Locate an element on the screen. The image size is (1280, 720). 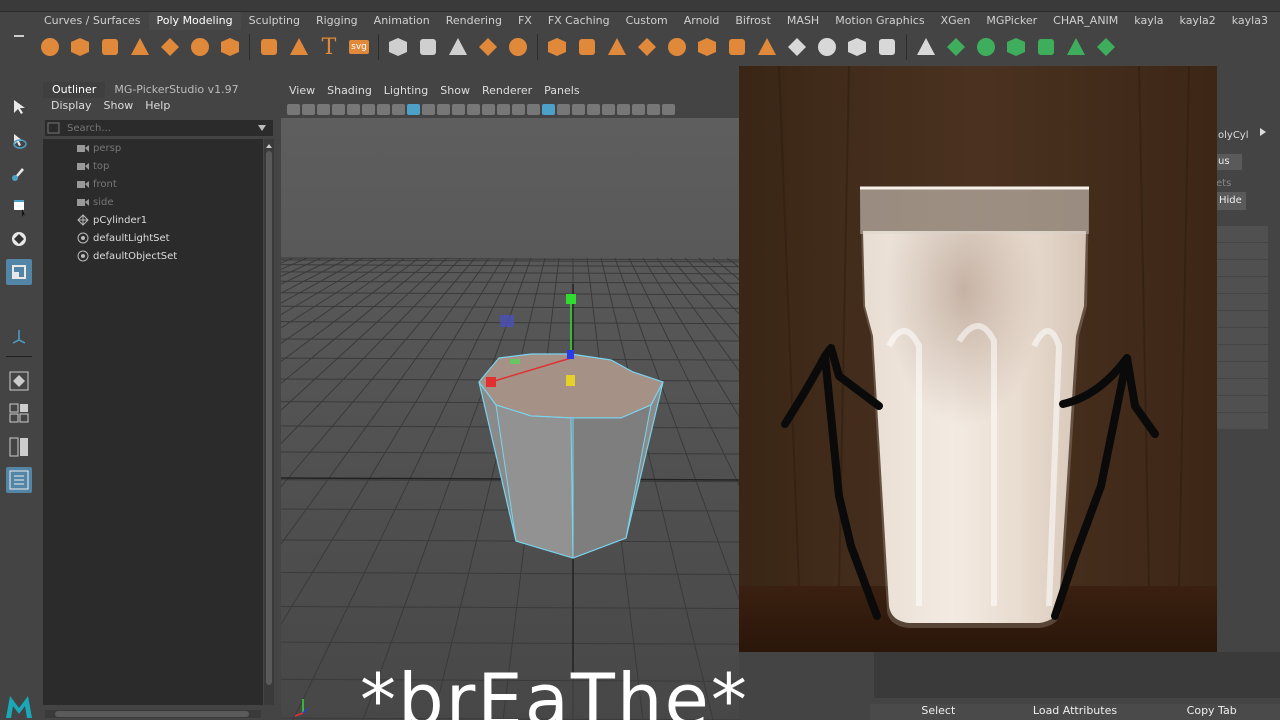
shelf-tab-char-anim: CHAR_ANIM is located at coordinates (1085, 21).